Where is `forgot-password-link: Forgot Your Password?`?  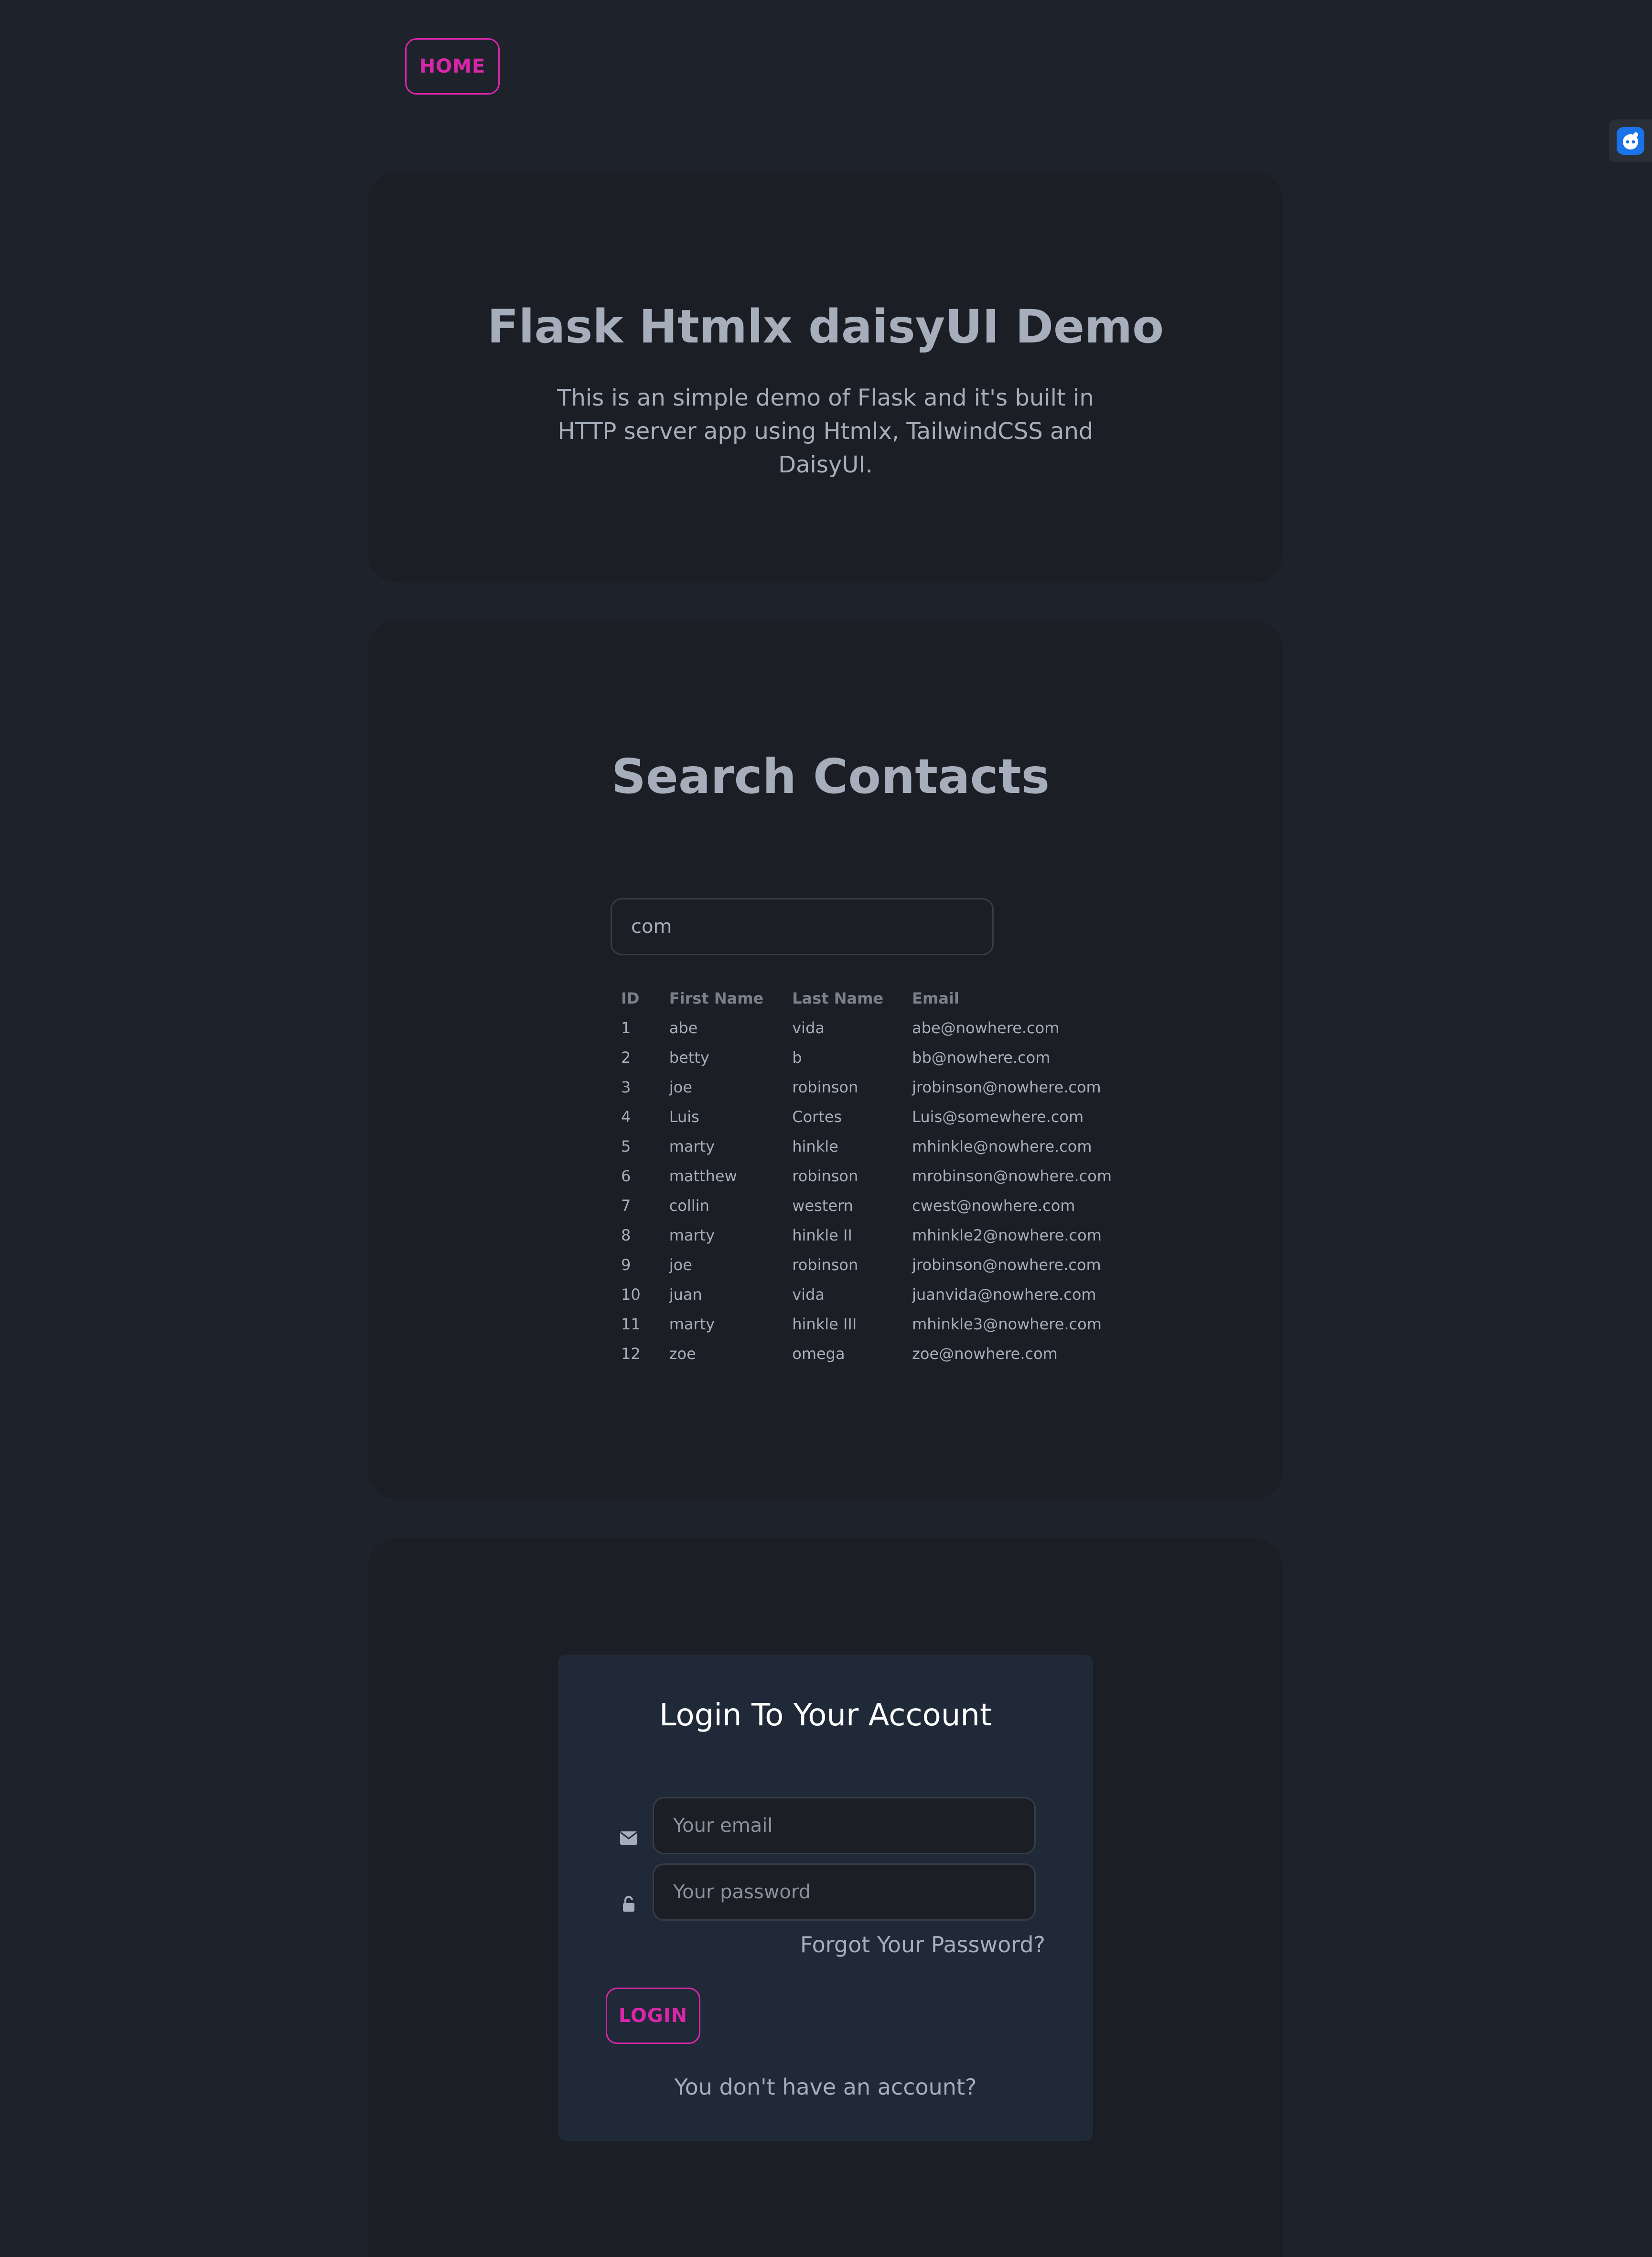 forgot-password-link: Forgot Your Password? is located at coordinates (923, 1945).